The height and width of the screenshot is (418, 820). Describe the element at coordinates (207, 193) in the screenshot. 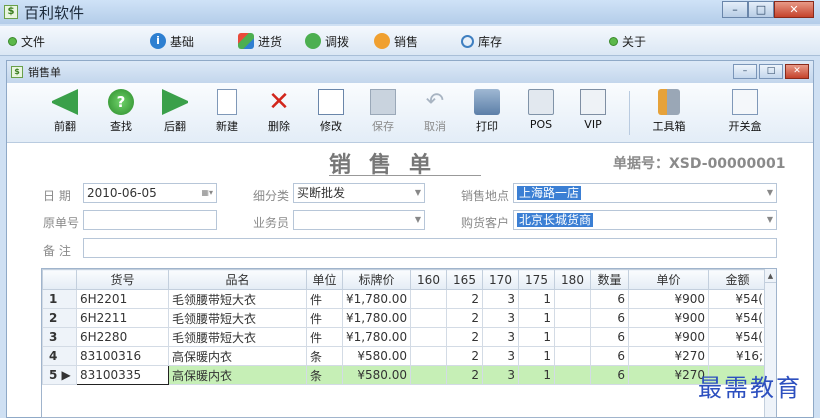

I see `calendar-dropdown-icon: ▦▾` at that location.